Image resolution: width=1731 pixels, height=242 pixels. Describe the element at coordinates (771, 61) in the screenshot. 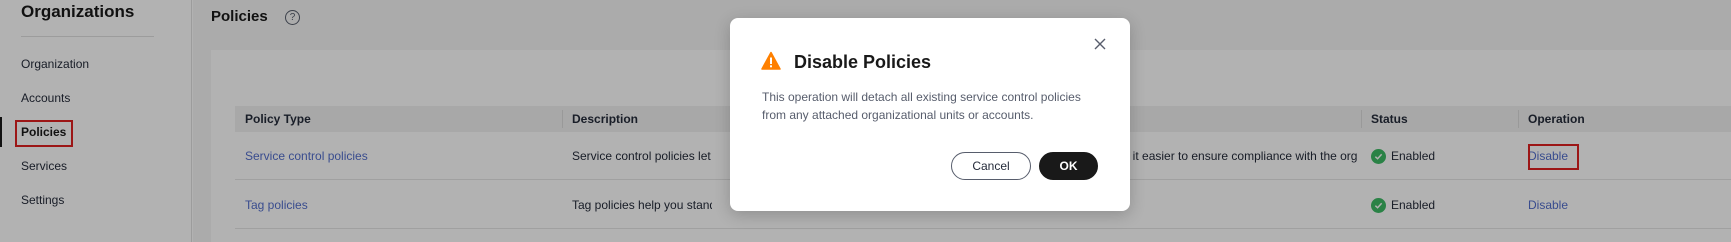

I see `warning-icon` at that location.